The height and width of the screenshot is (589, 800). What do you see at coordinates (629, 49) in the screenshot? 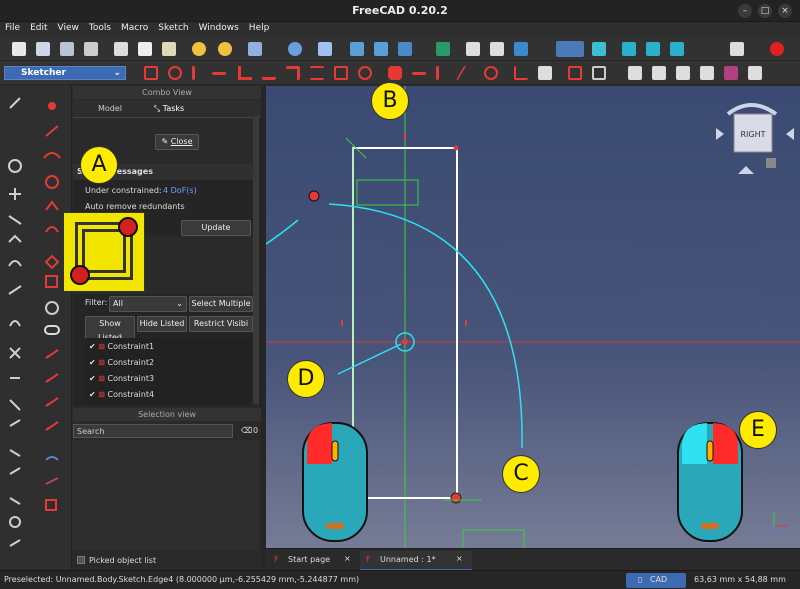
I see `front-view-icon` at bounding box center [629, 49].